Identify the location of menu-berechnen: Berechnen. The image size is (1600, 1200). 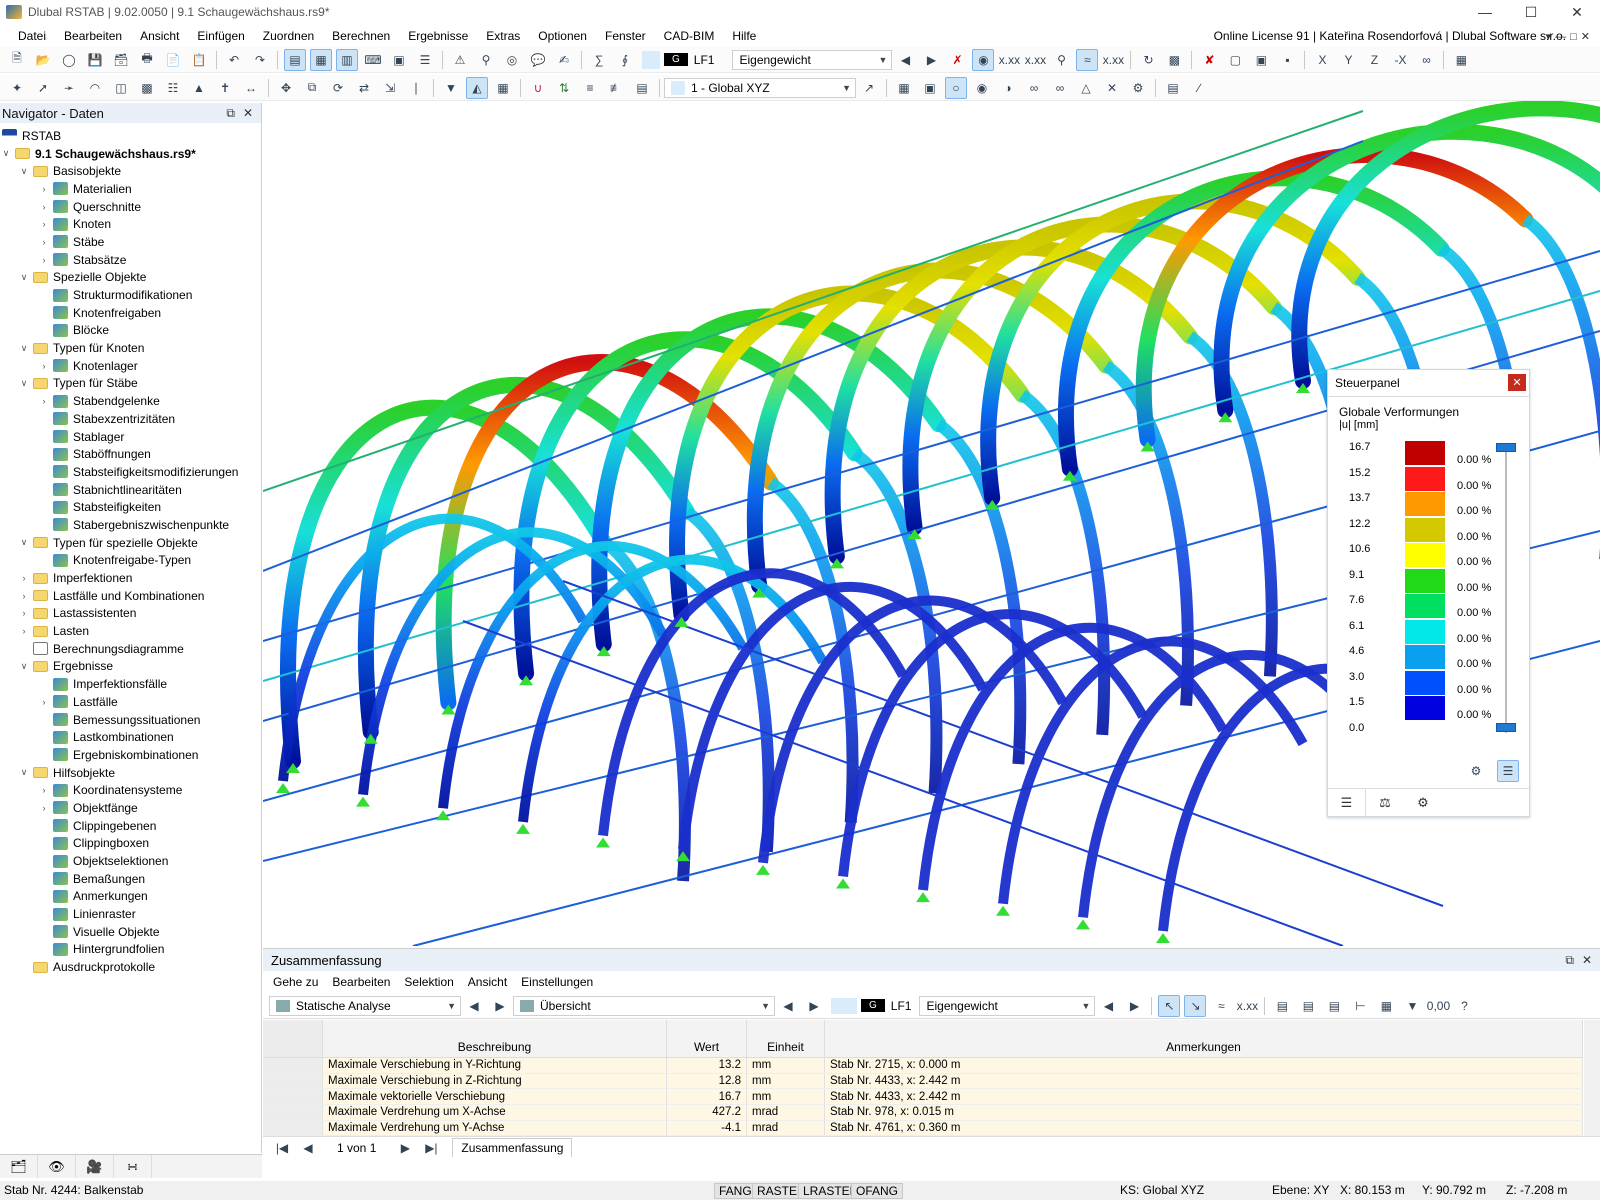
(361, 36).